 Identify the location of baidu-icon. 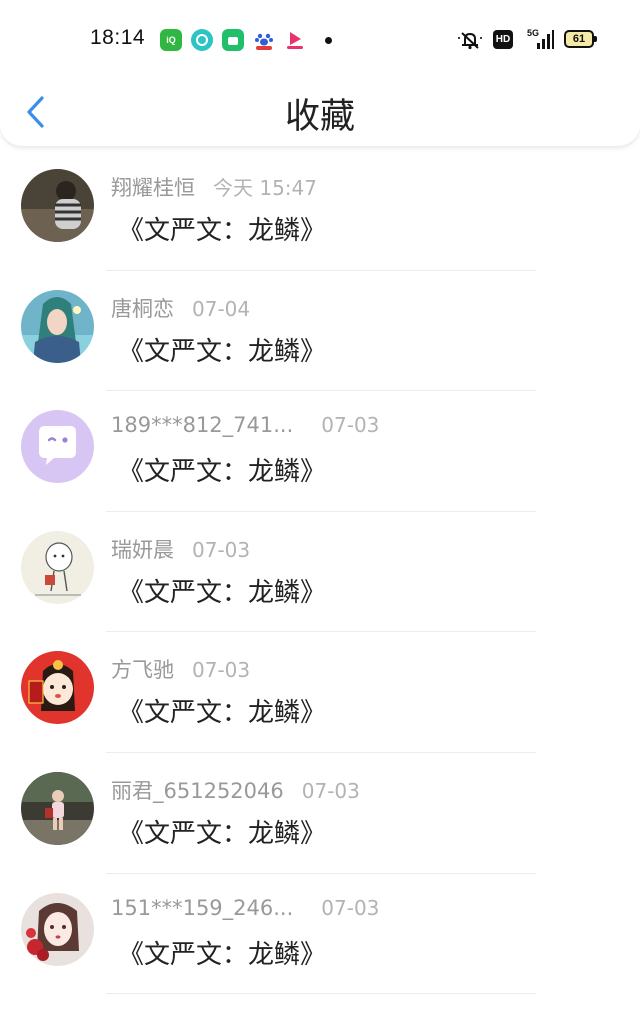
(264, 40).